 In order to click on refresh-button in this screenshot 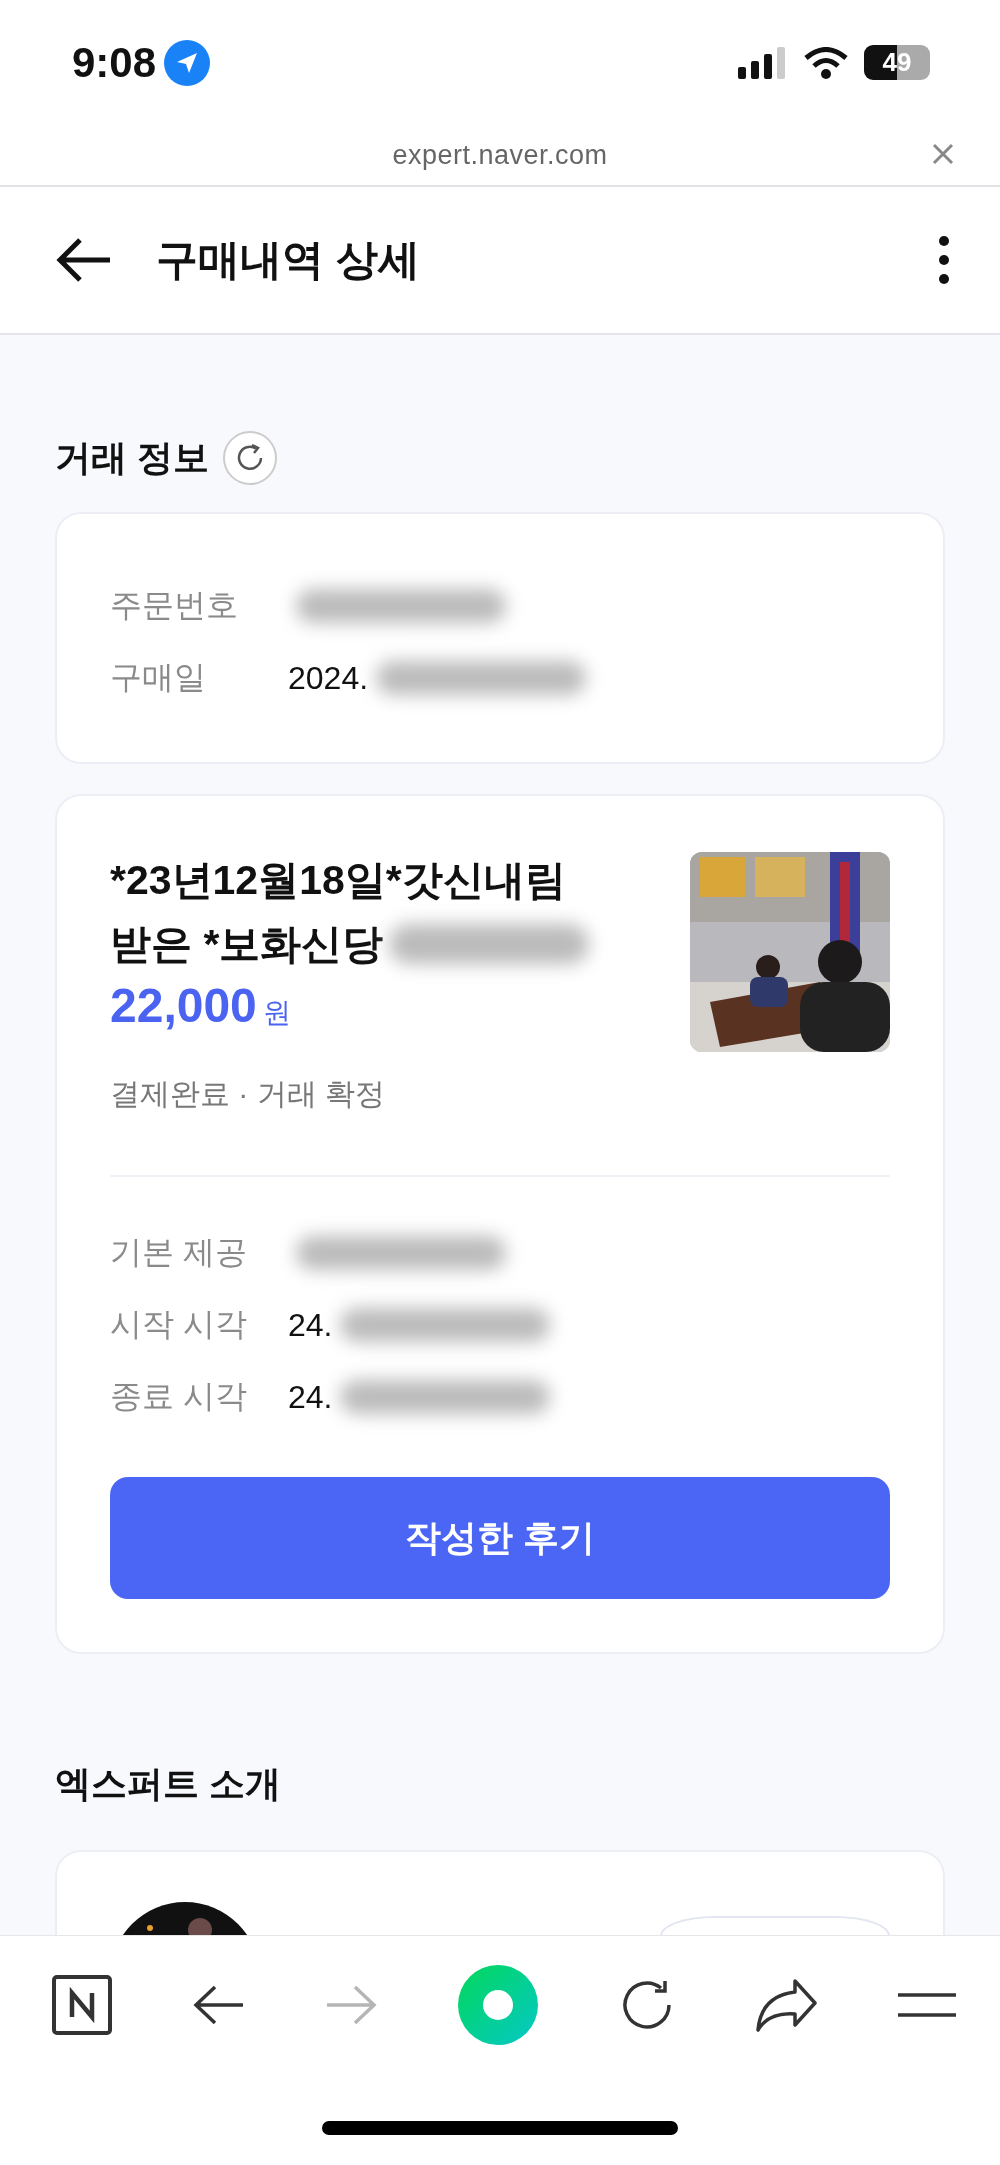, I will do `click(250, 458)`.